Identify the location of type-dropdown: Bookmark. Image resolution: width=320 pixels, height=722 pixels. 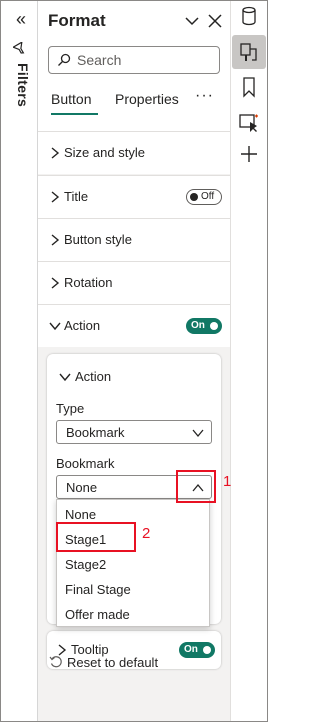
(134, 432).